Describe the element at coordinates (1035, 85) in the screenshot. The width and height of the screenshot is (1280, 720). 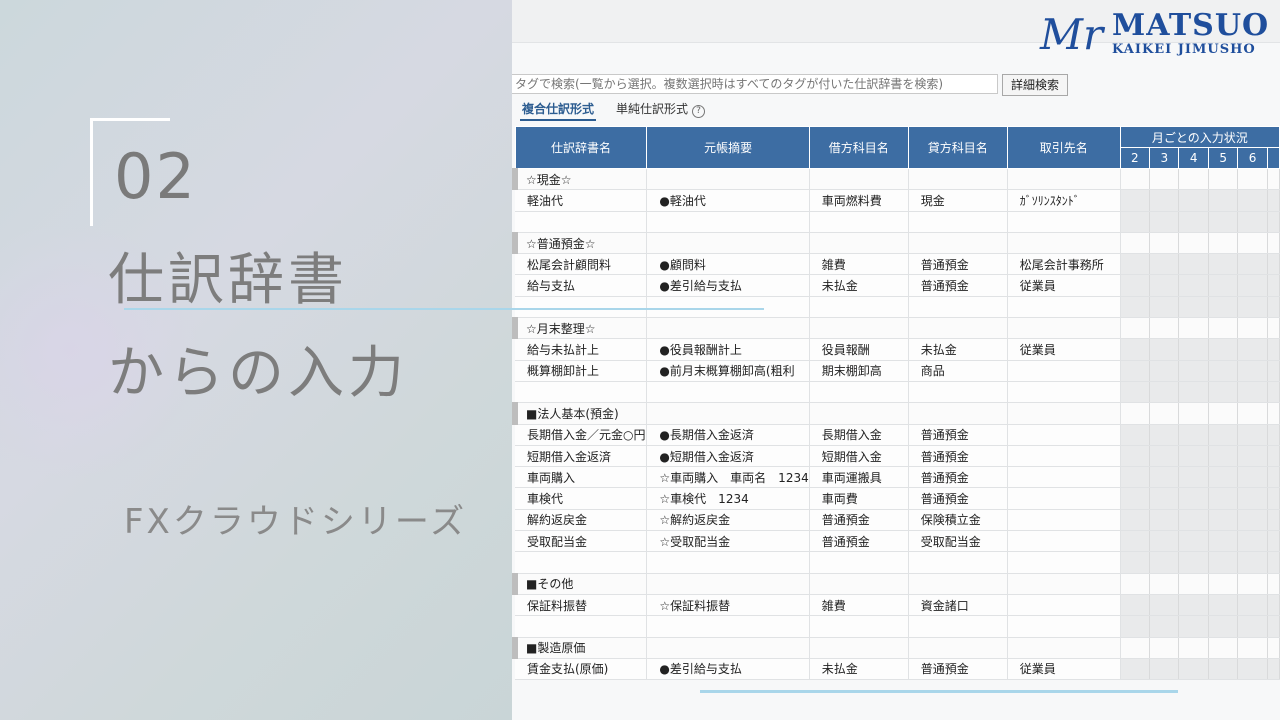
I see `detail-search-button: 詳細検索` at that location.